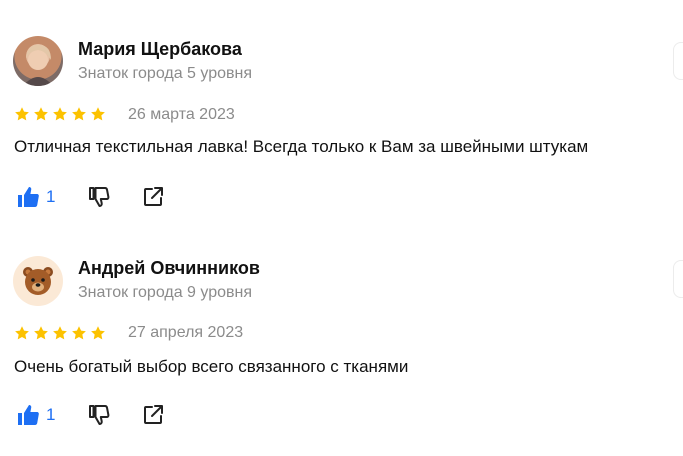 The height and width of the screenshot is (456, 683). What do you see at coordinates (186, 332) in the screenshot?
I see `review-date: 27 апреля 2023` at bounding box center [186, 332].